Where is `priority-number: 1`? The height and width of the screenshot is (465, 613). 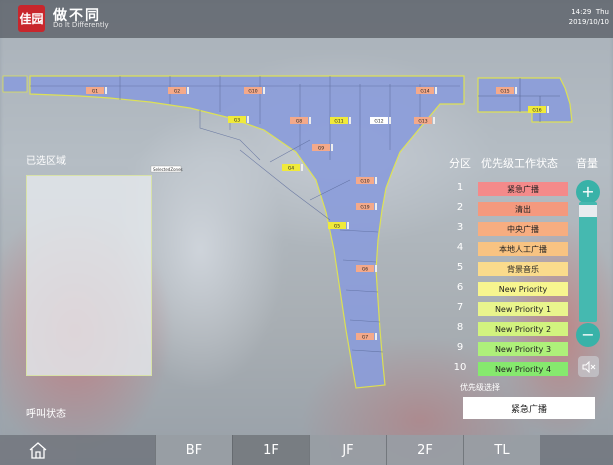
priority-number: 1 is located at coordinates (460, 187).